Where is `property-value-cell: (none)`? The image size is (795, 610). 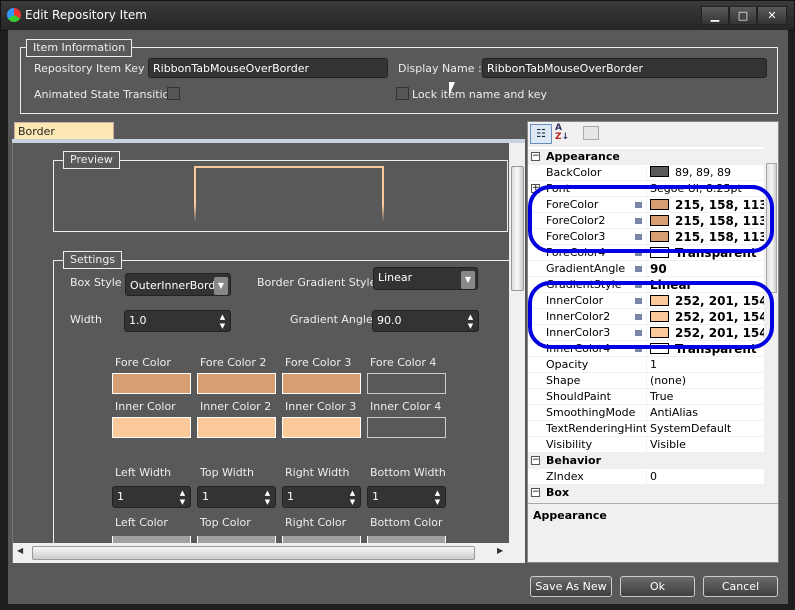 property-value-cell: (none) is located at coordinates (706, 381).